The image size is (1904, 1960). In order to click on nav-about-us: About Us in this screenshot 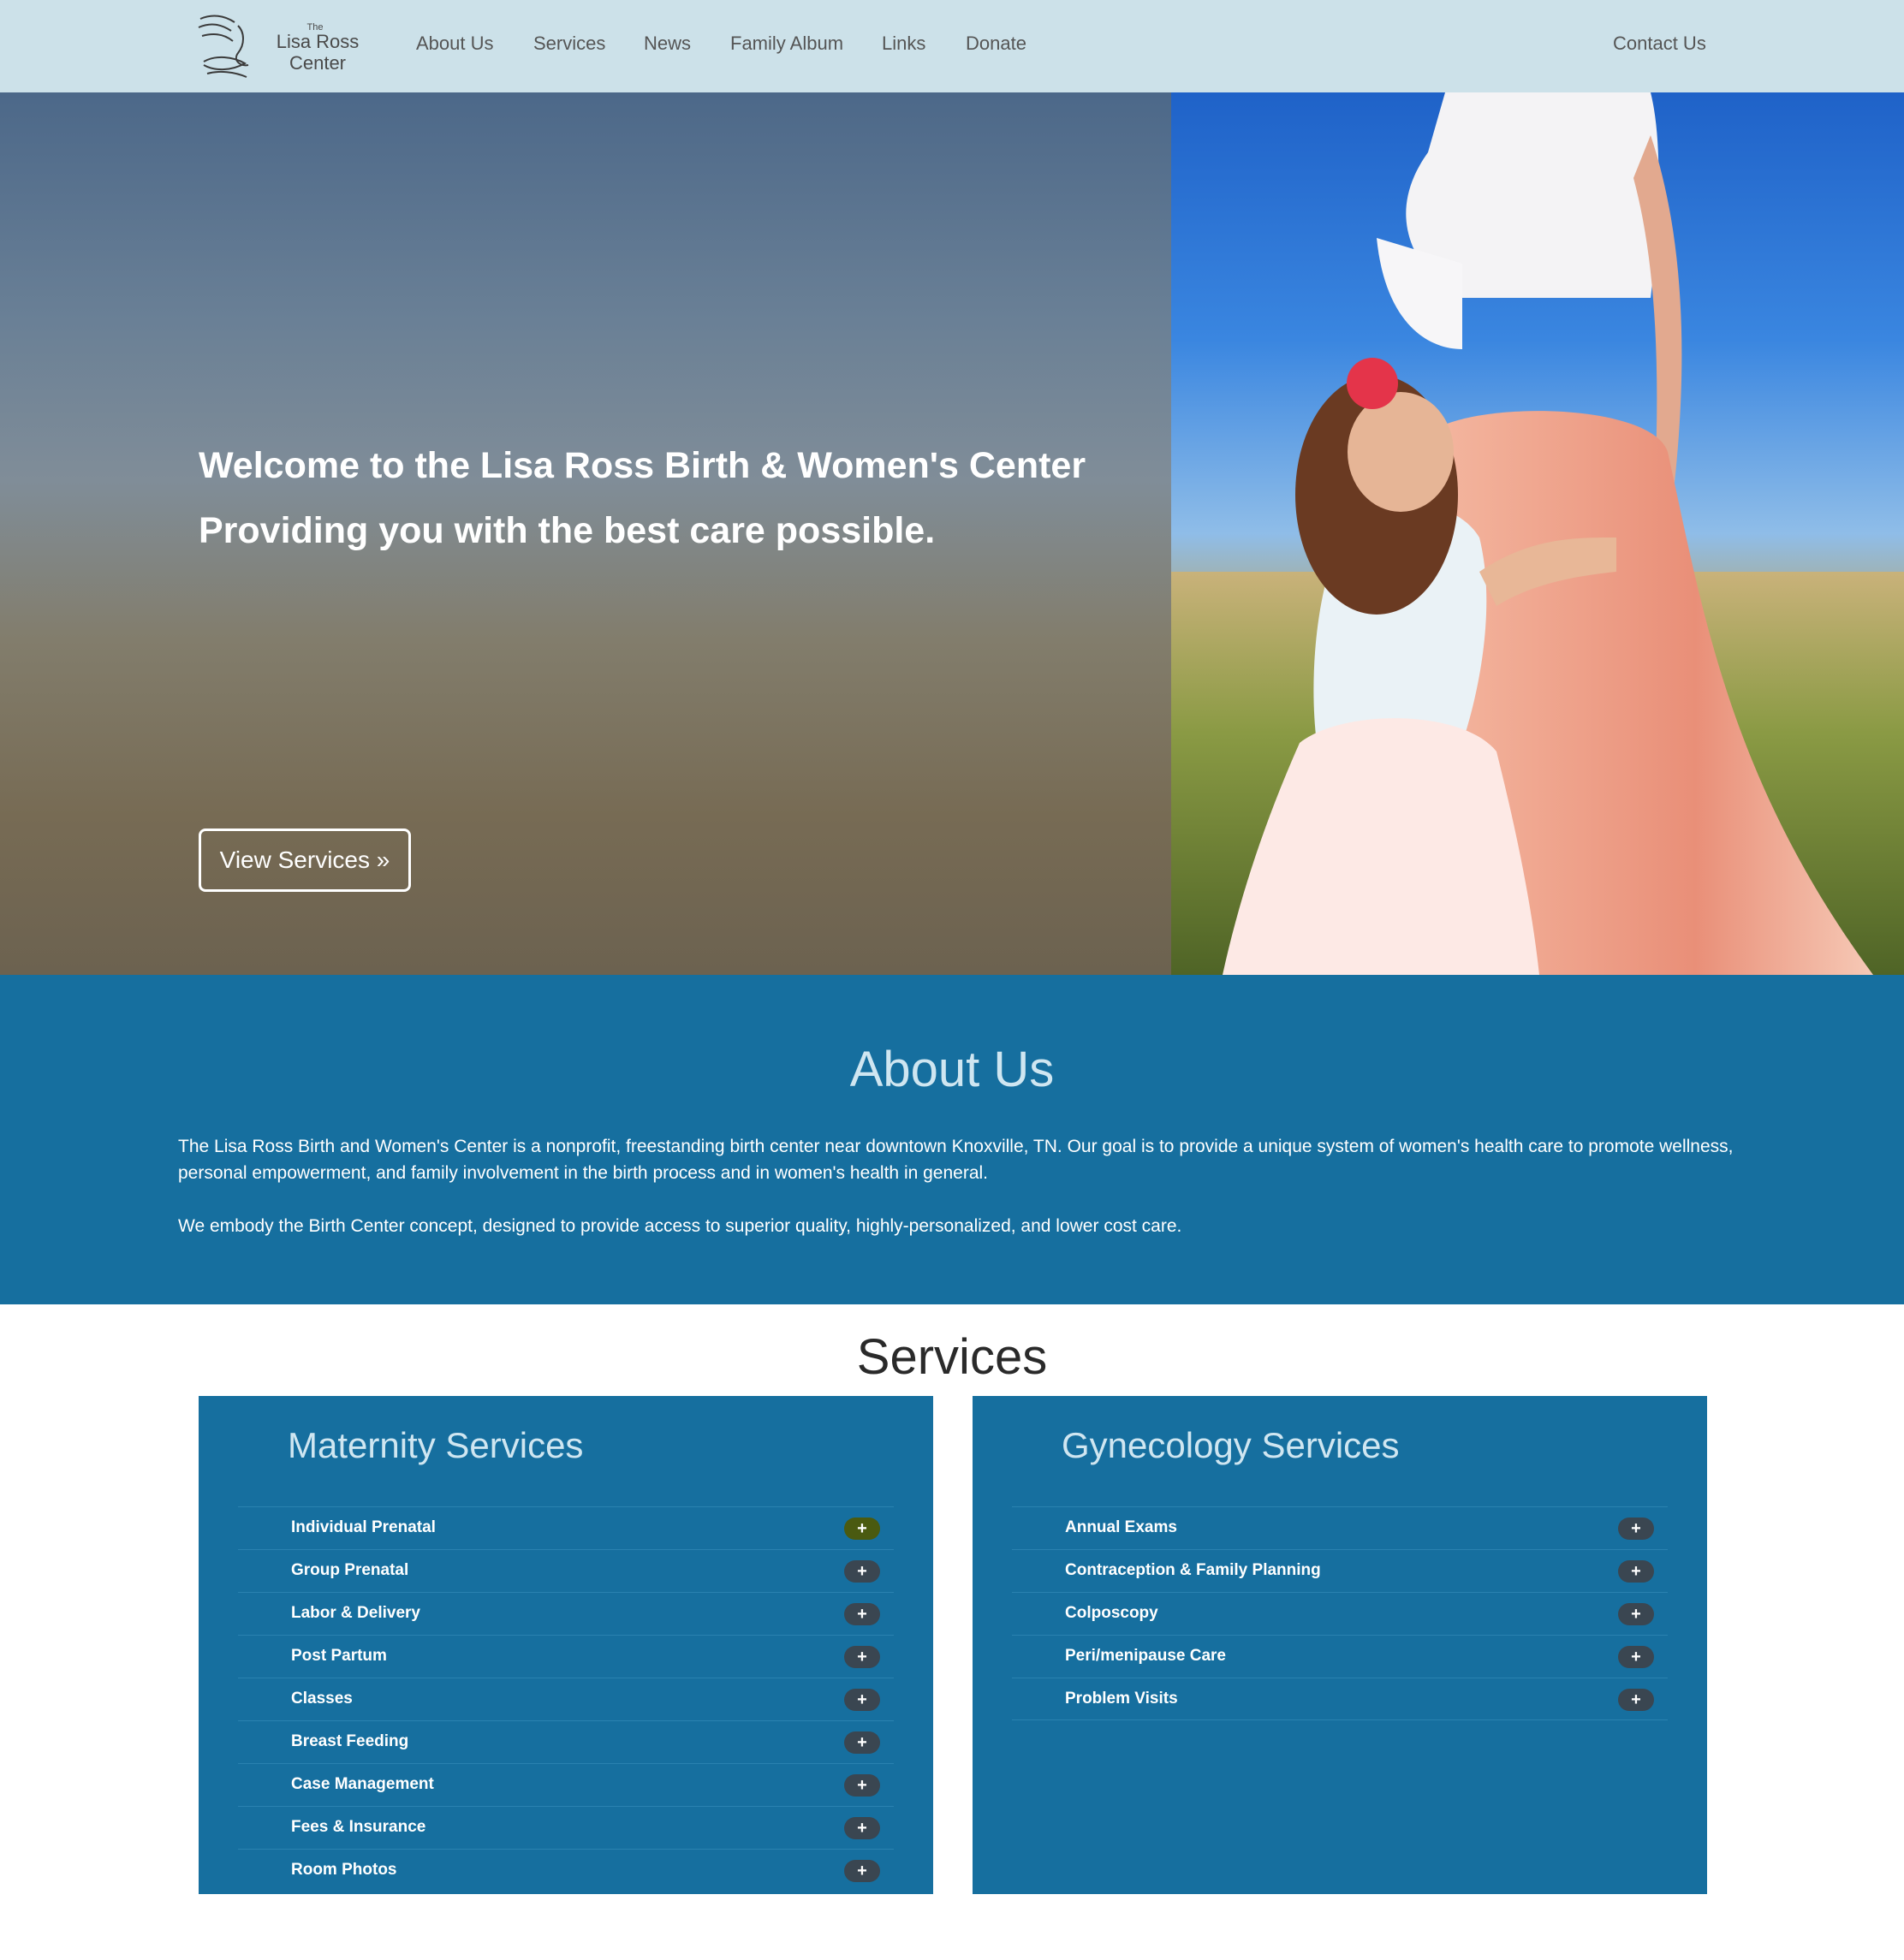, I will do `click(455, 44)`.